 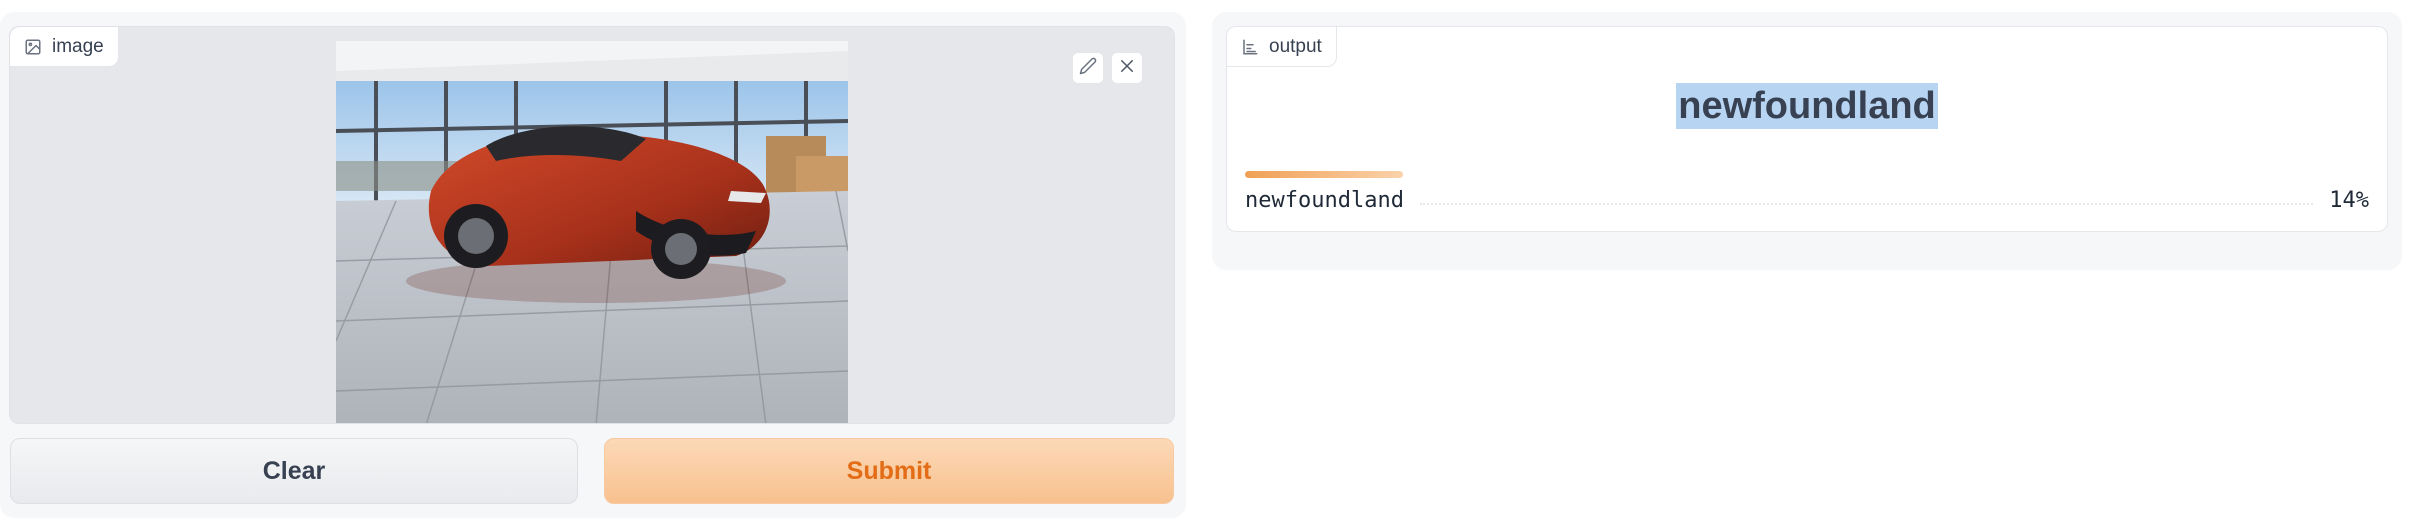 What do you see at coordinates (1324, 174) in the screenshot?
I see `confidence-bar` at bounding box center [1324, 174].